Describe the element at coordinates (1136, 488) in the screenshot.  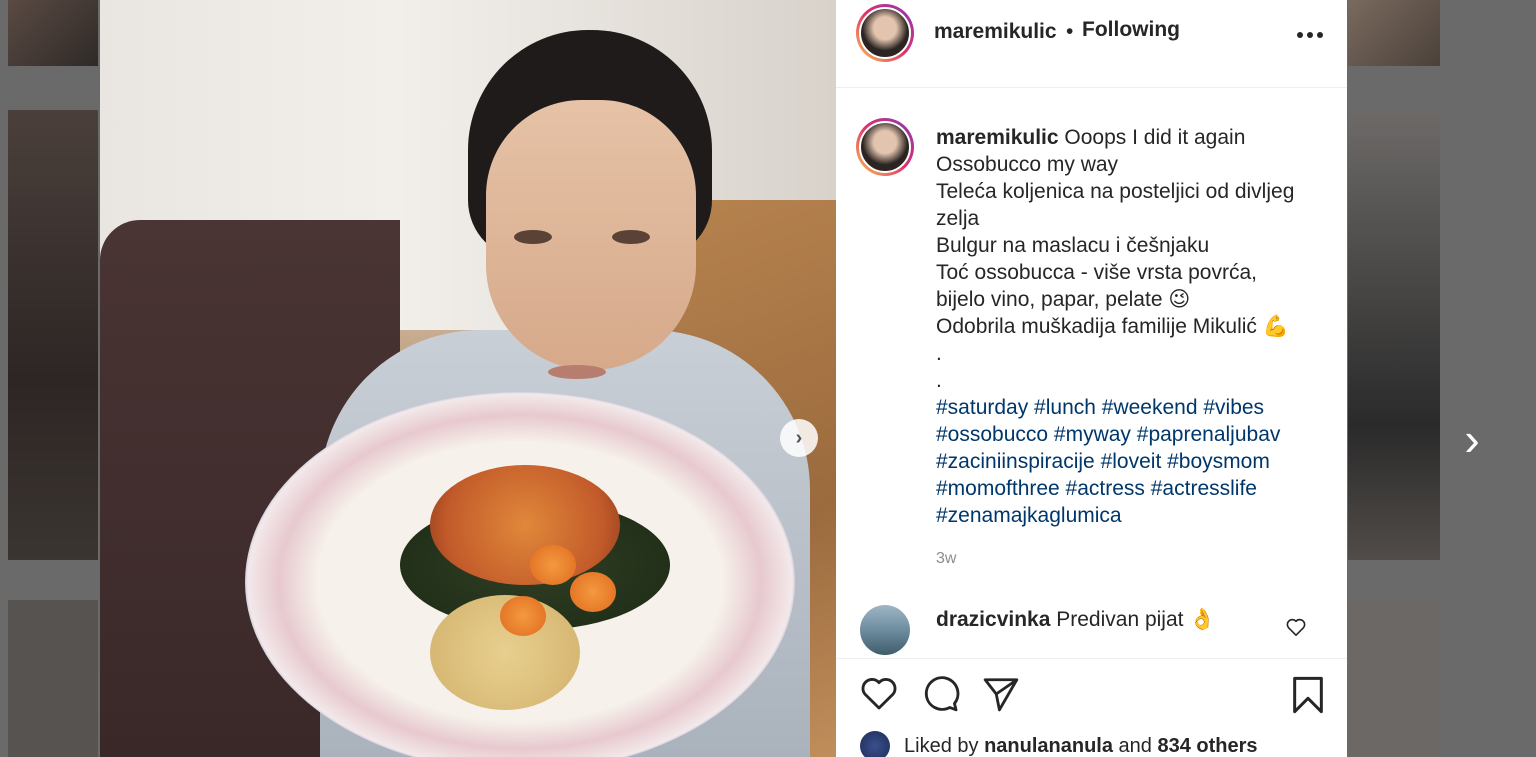
I see `hashtag-line: #momofthree #actress #actresslife` at that location.